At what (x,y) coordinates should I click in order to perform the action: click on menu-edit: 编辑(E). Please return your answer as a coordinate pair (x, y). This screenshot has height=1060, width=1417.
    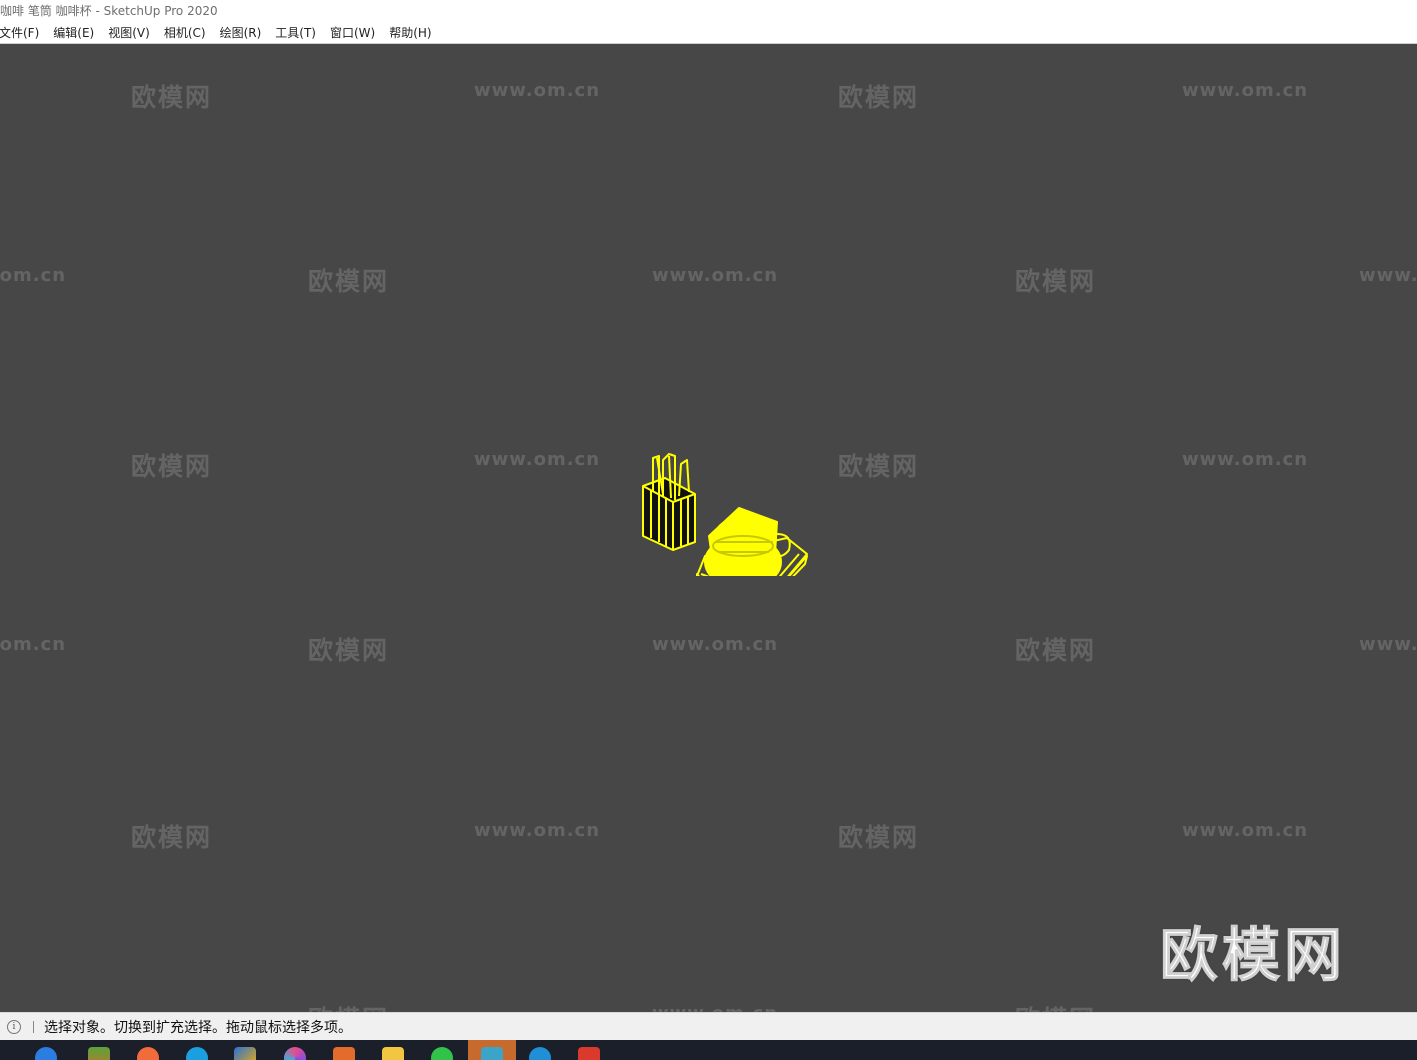
    Looking at the image, I should click on (73, 33).